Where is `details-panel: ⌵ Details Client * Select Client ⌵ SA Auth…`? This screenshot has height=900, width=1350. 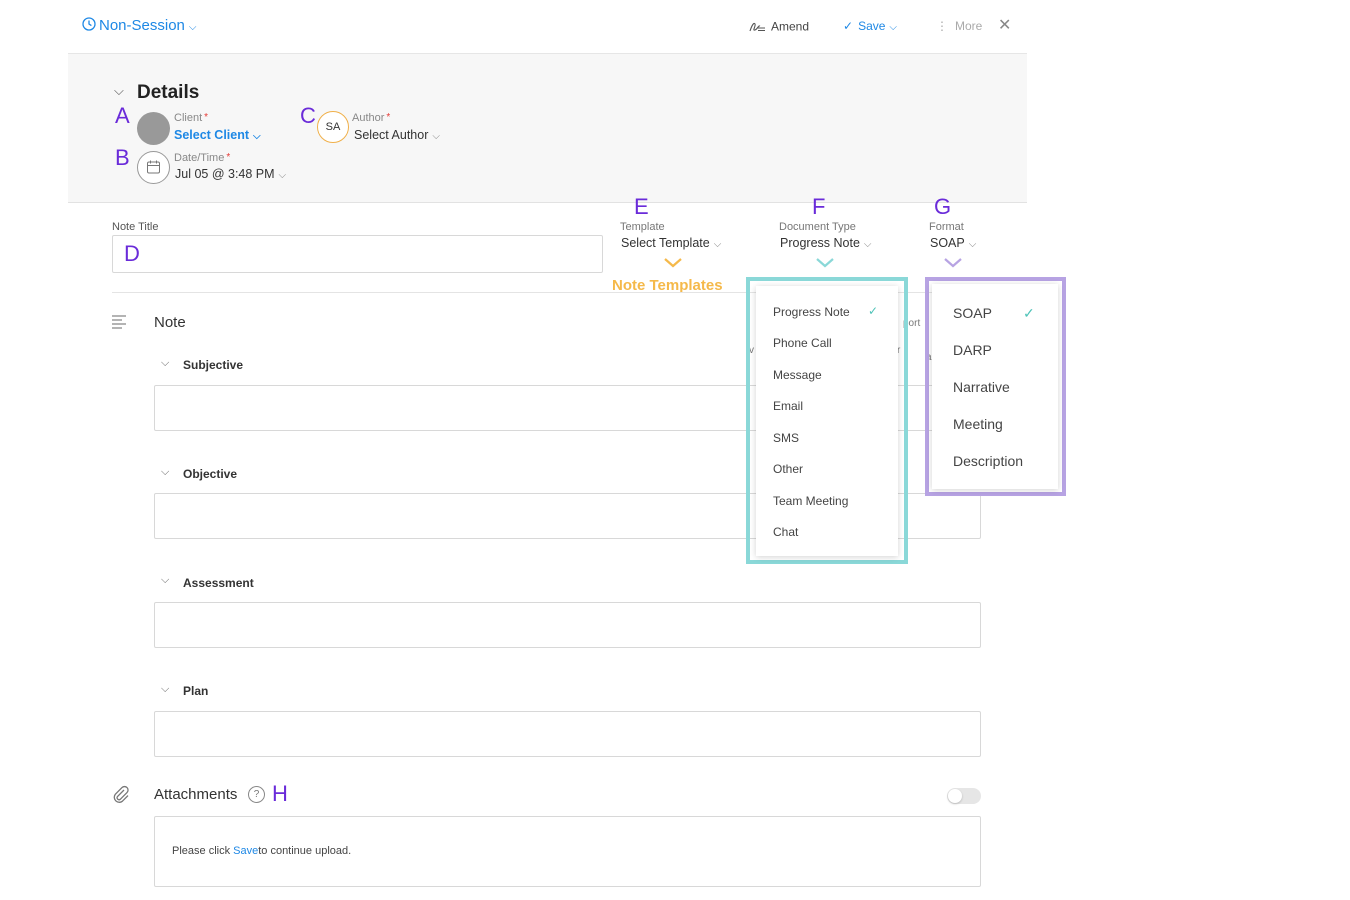 details-panel: ⌵ Details Client * Select Client ⌵ SA Auth… is located at coordinates (547, 128).